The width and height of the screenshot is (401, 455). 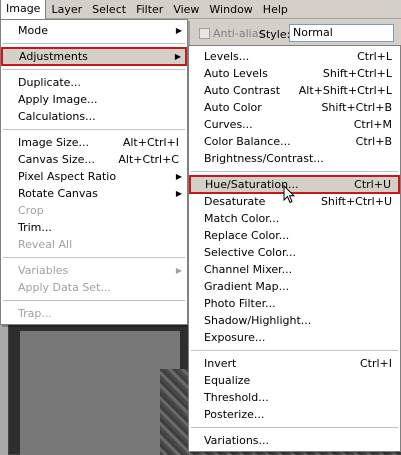 I want to click on submenu-item-equalize: Equalize, so click(x=294, y=380).